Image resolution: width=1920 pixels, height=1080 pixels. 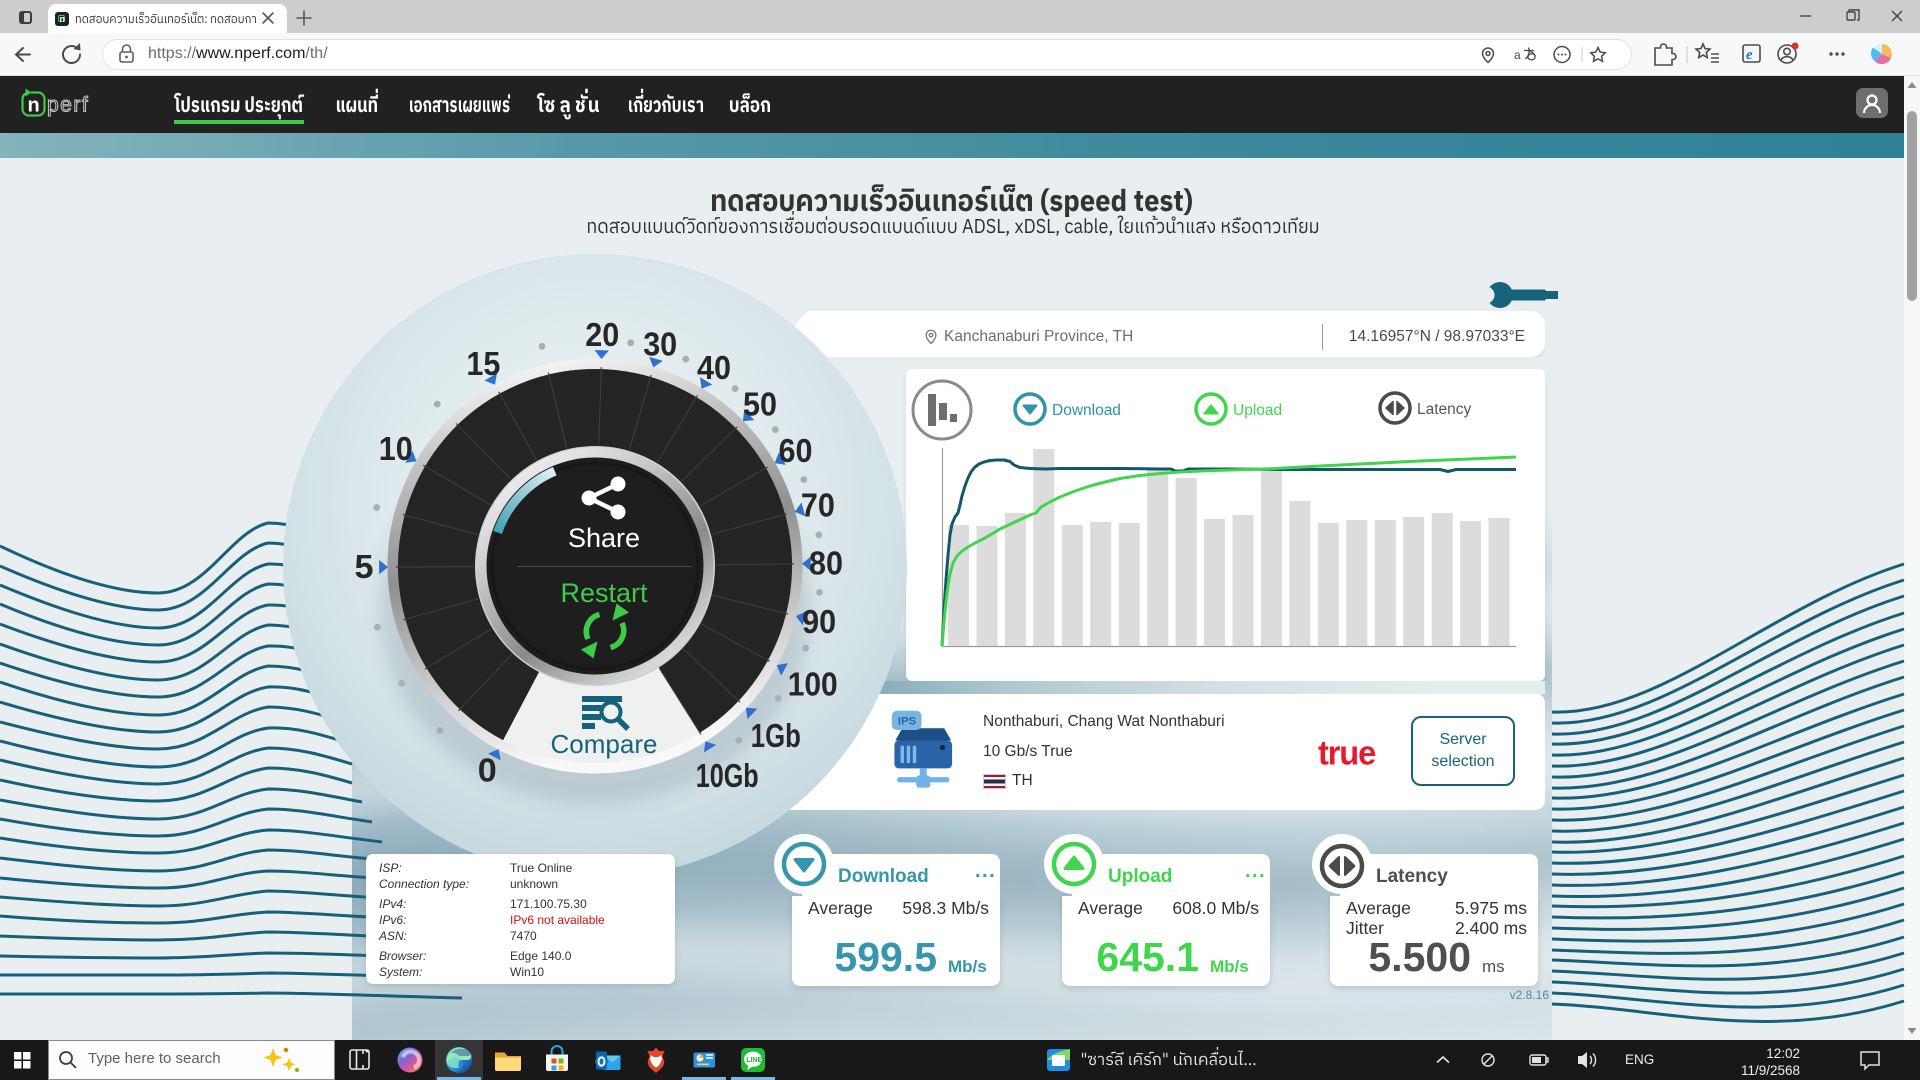 What do you see at coordinates (754, 1060) in the screenshot?
I see `svg-text: LINE` at bounding box center [754, 1060].